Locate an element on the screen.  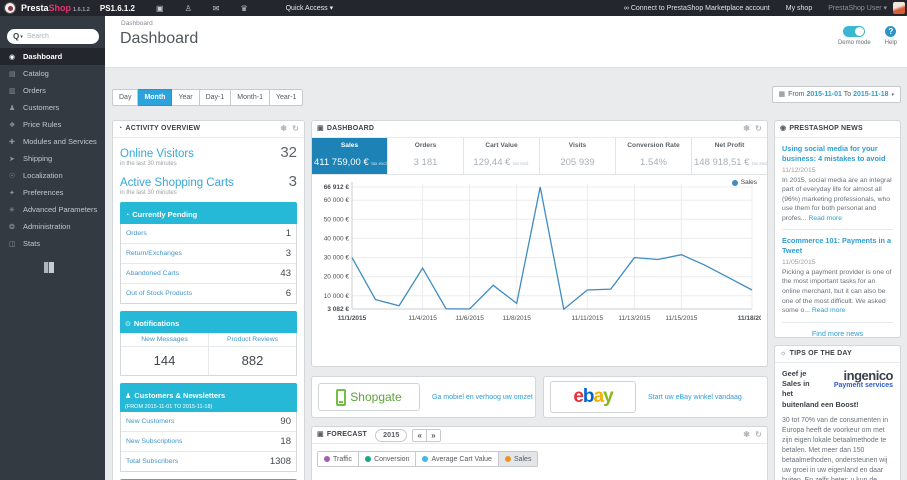
abandoned-carts-link: Abandoned Carts is located at coordinates (152, 273).